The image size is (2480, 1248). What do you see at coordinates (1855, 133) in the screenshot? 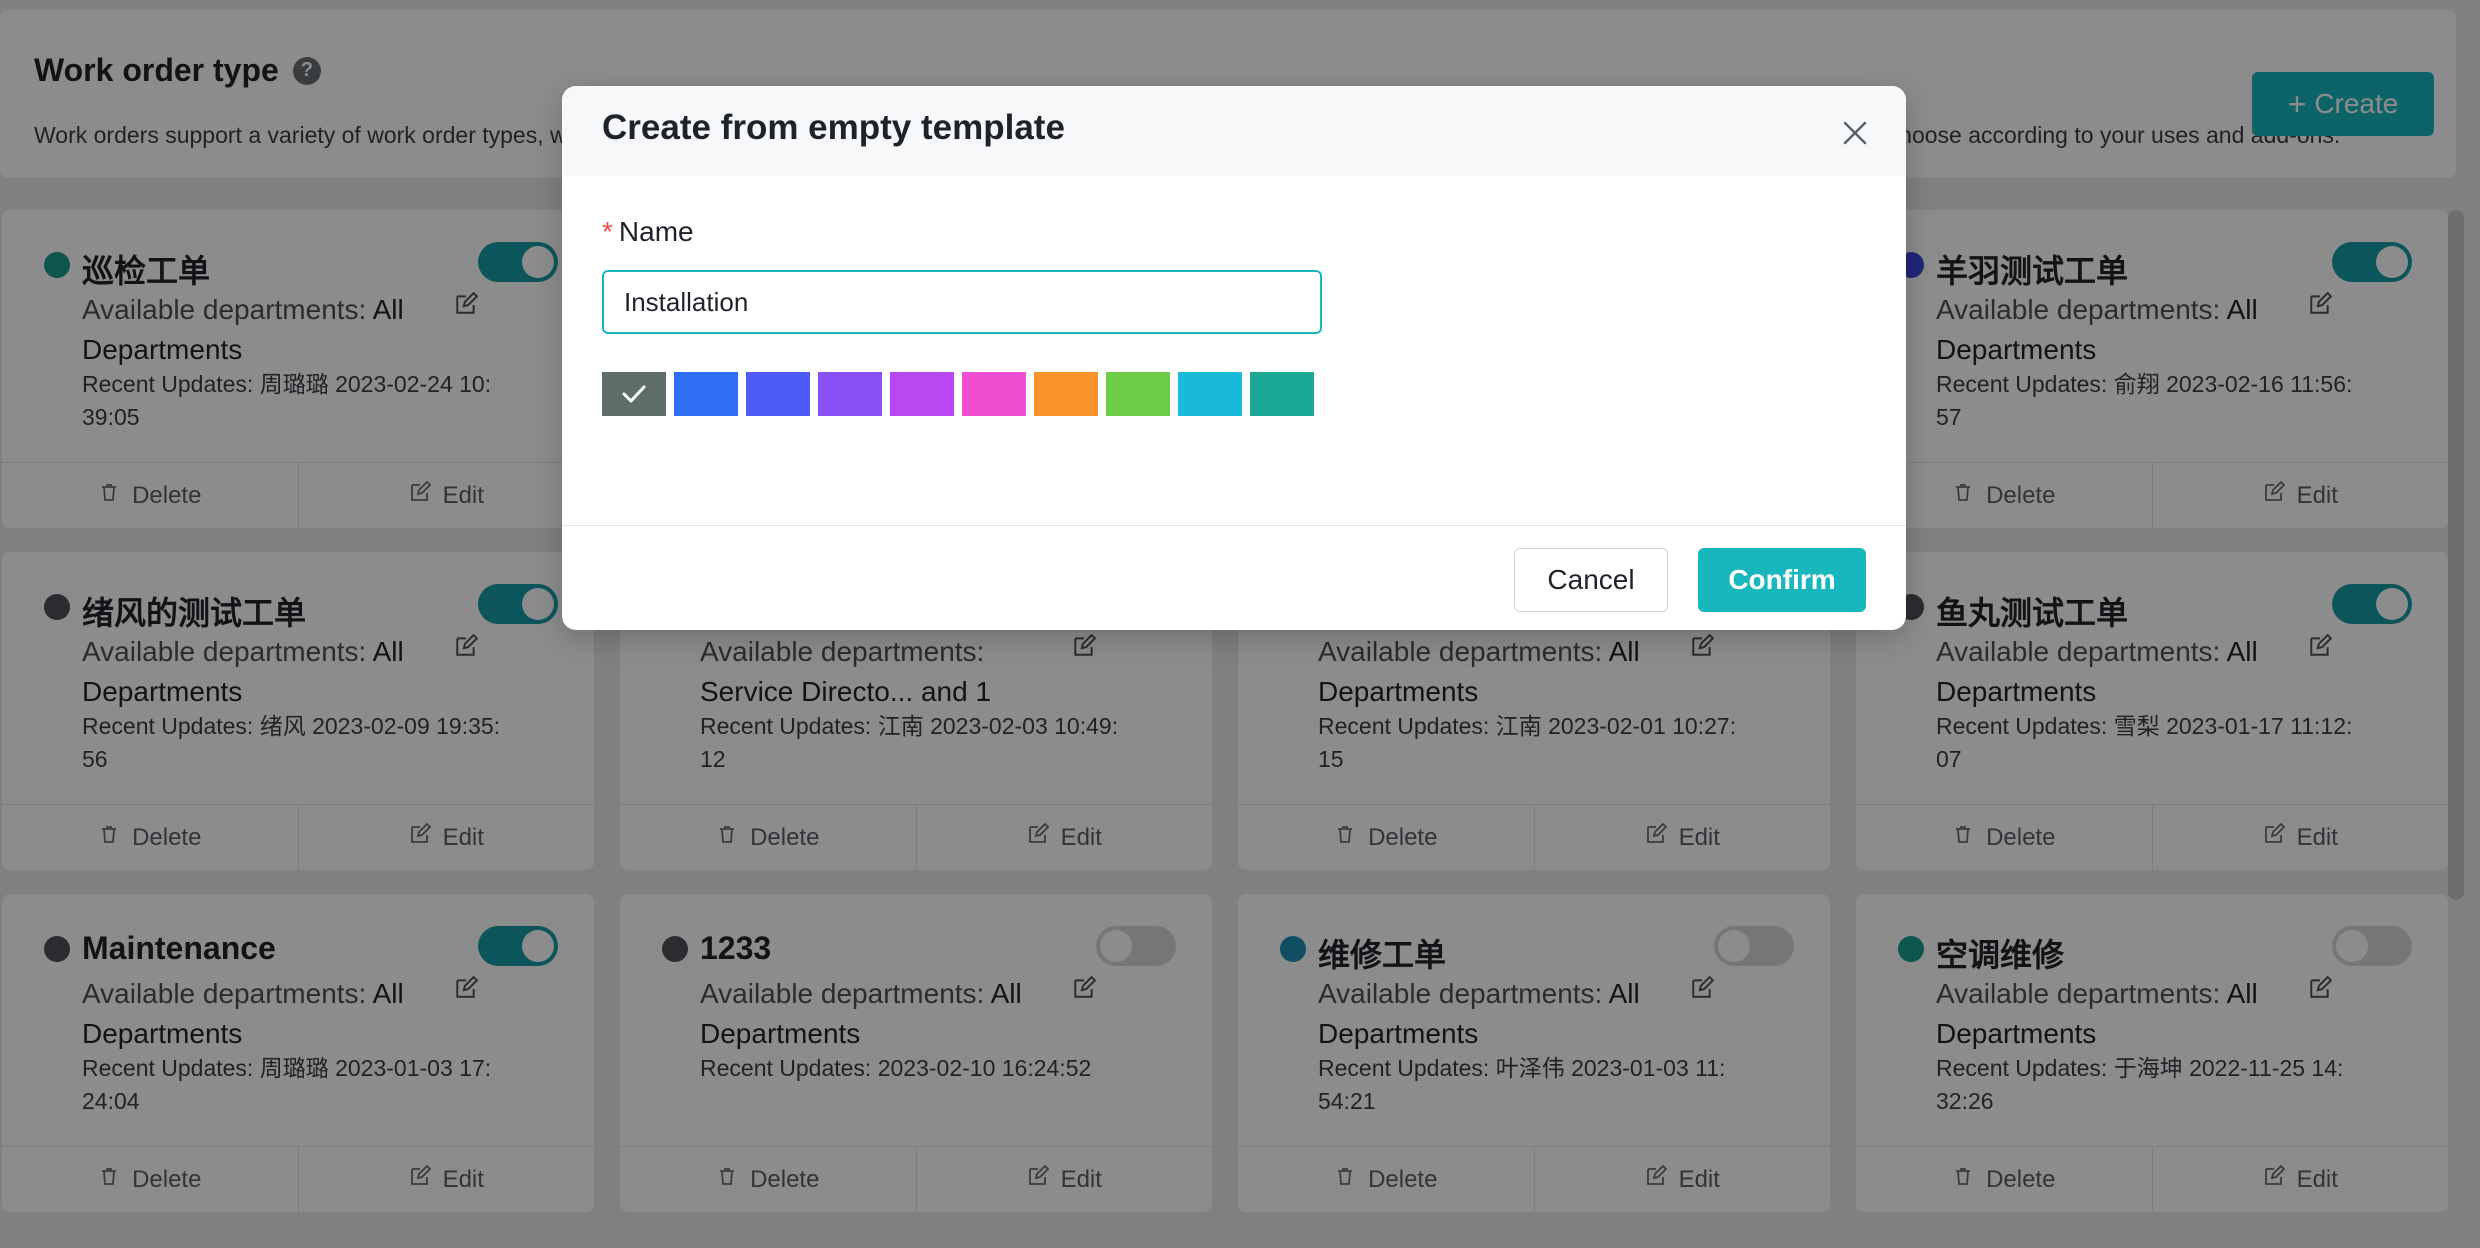
I see `close-icon` at bounding box center [1855, 133].